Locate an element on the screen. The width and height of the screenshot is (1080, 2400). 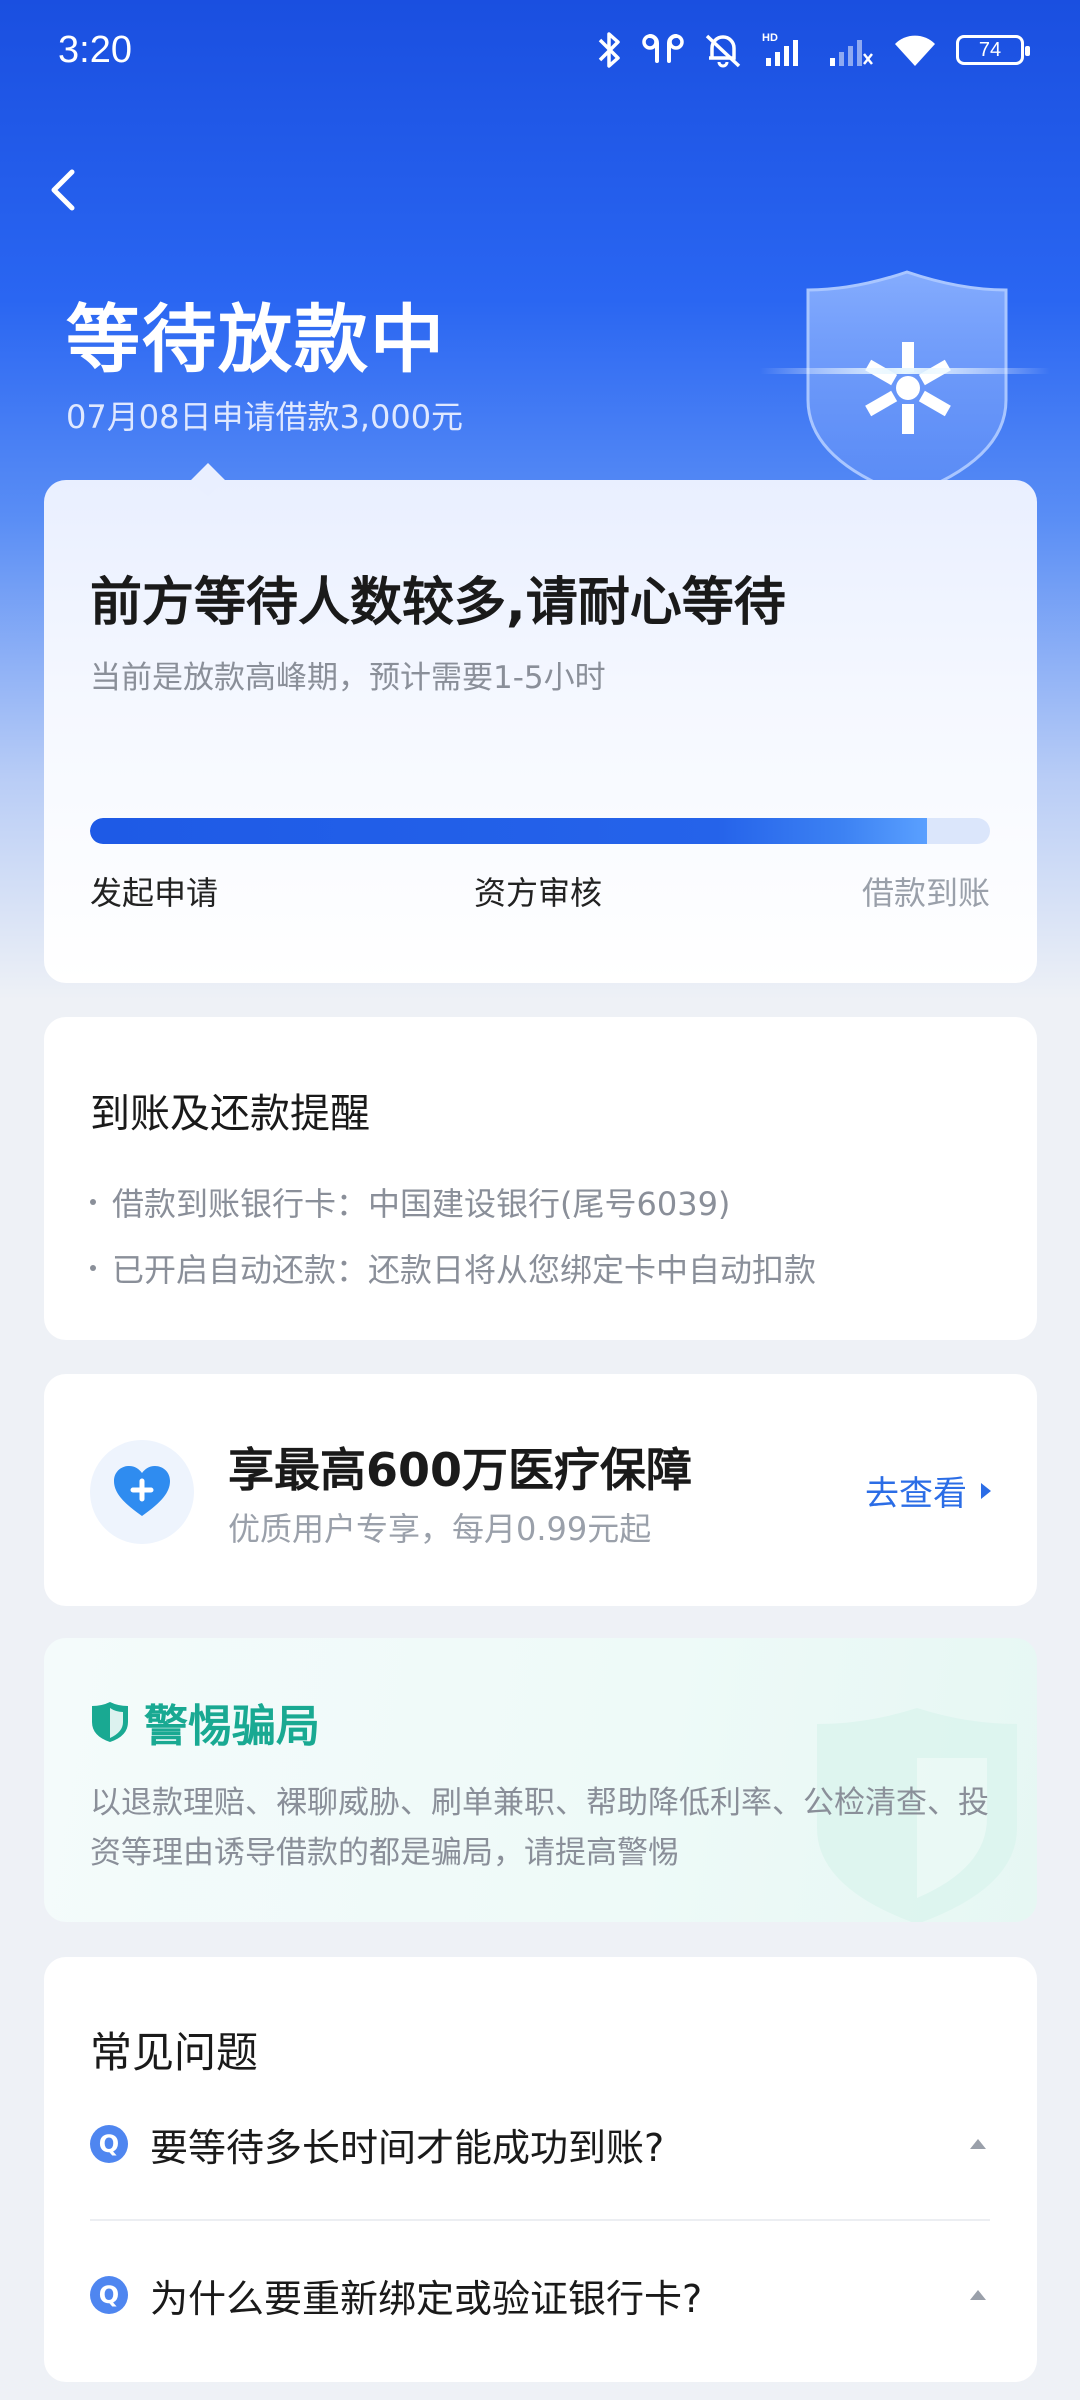
battery-indicator: 74 is located at coordinates (993, 50).